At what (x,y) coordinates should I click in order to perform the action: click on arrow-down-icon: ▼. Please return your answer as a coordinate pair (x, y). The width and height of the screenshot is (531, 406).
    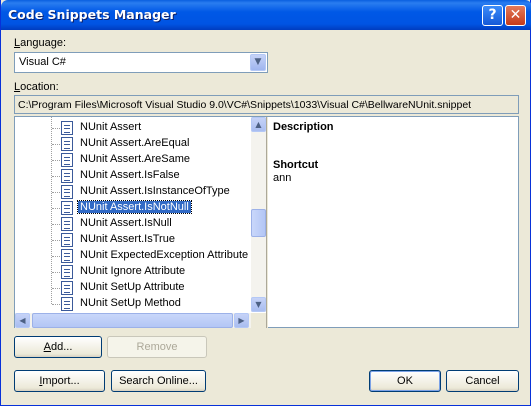
    Looking at the image, I should click on (258, 304).